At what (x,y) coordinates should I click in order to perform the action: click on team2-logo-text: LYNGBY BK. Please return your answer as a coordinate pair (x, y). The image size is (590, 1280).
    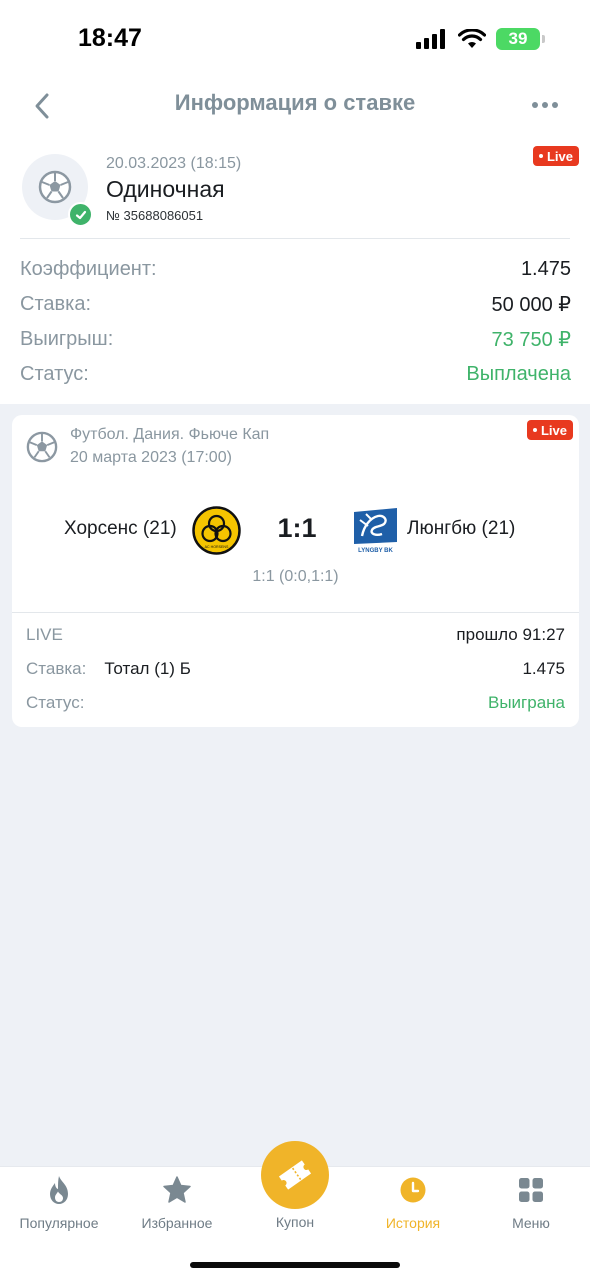
    Looking at the image, I should click on (375, 551).